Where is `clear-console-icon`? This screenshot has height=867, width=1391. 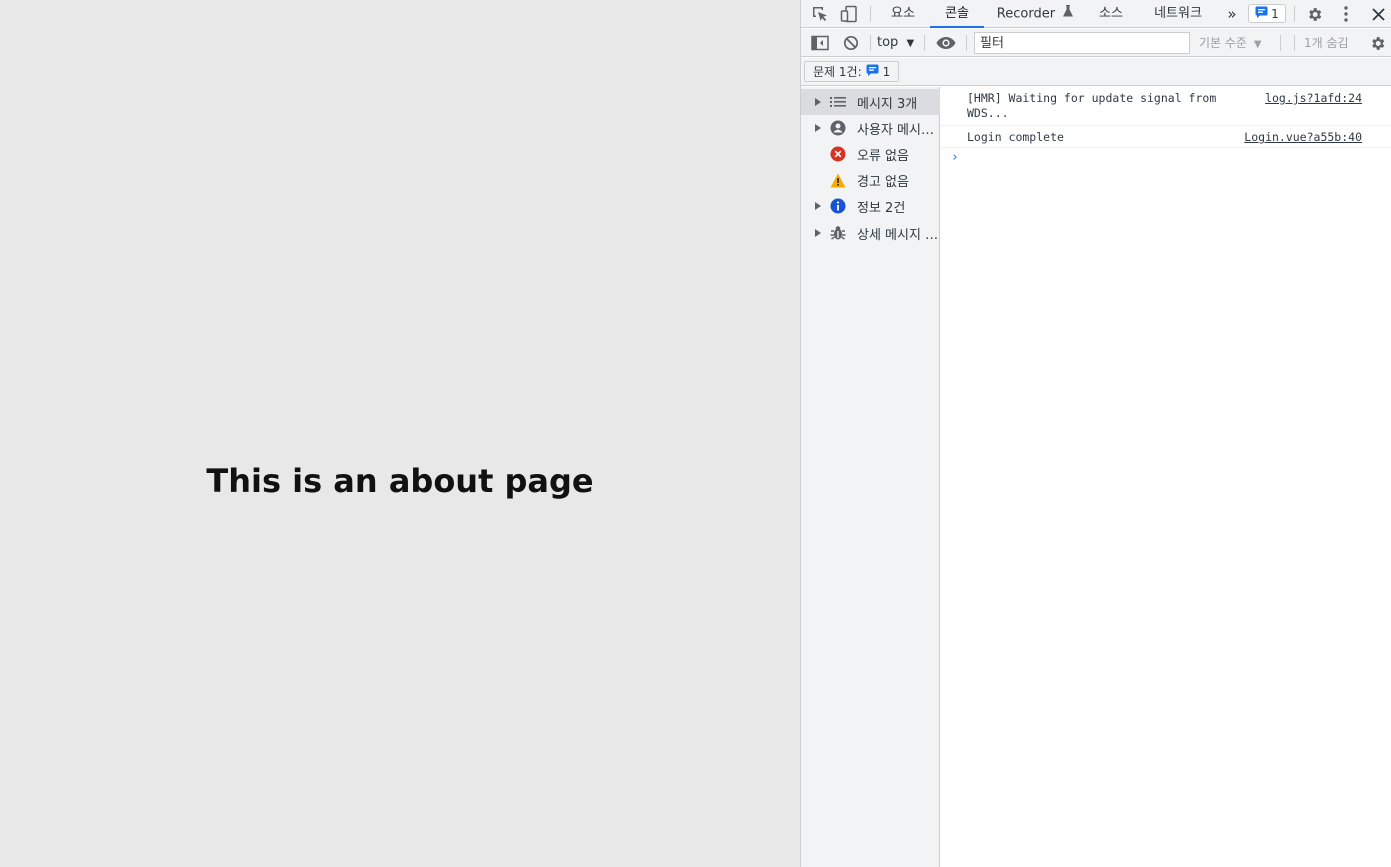 clear-console-icon is located at coordinates (851, 43).